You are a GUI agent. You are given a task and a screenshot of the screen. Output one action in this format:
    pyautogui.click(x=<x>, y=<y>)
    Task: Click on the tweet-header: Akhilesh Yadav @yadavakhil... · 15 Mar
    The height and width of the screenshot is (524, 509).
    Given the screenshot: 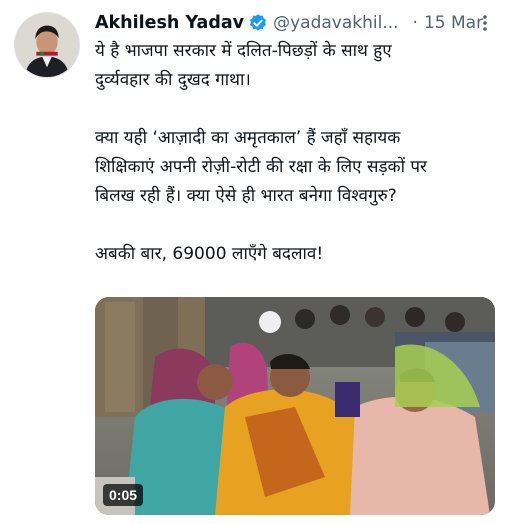 What is the action you would take?
    pyautogui.click(x=297, y=23)
    